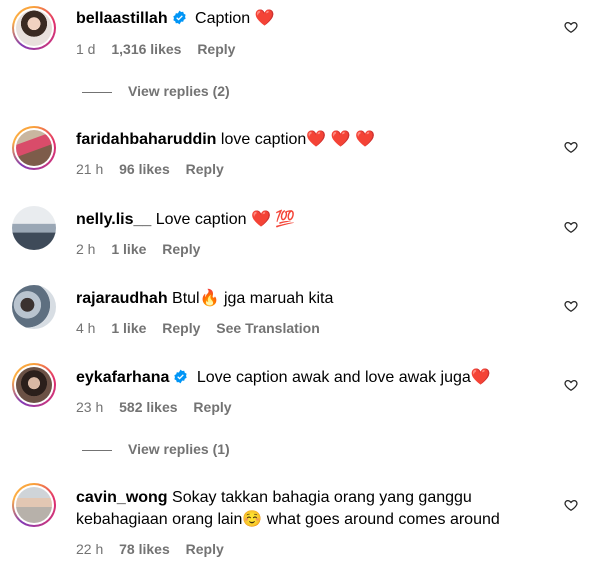 The width and height of the screenshot is (590, 561). I want to click on view-replies-button: View replies (1), so click(156, 449).